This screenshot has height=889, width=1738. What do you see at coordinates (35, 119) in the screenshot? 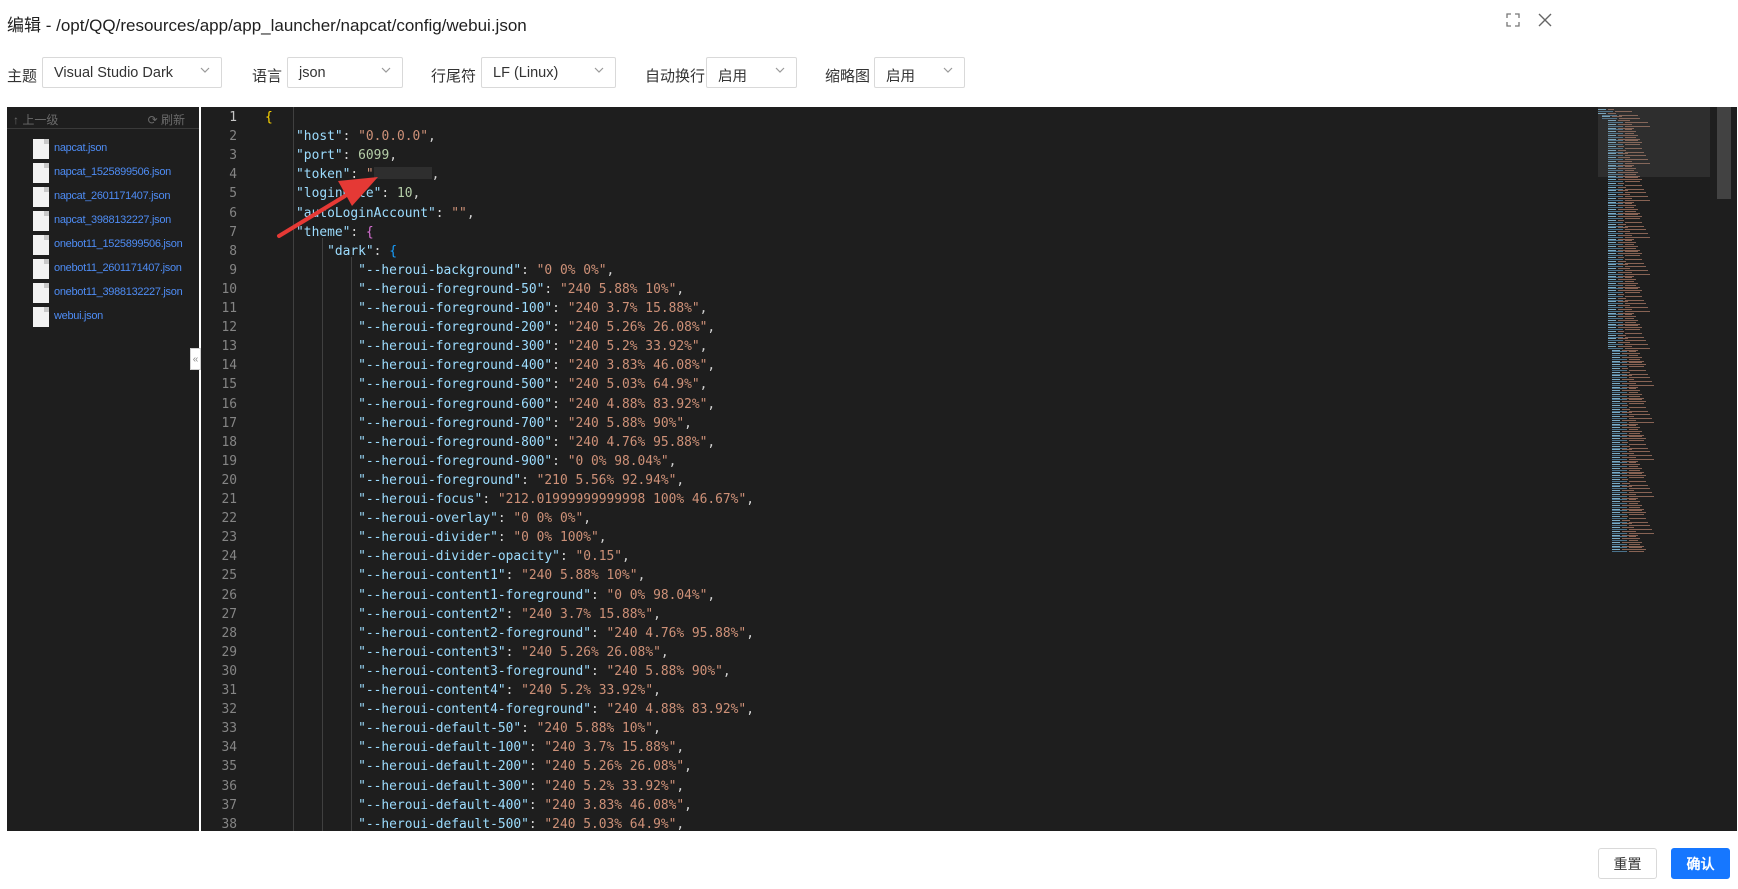
I see `parent-directory-button: ↑ 上一级` at bounding box center [35, 119].